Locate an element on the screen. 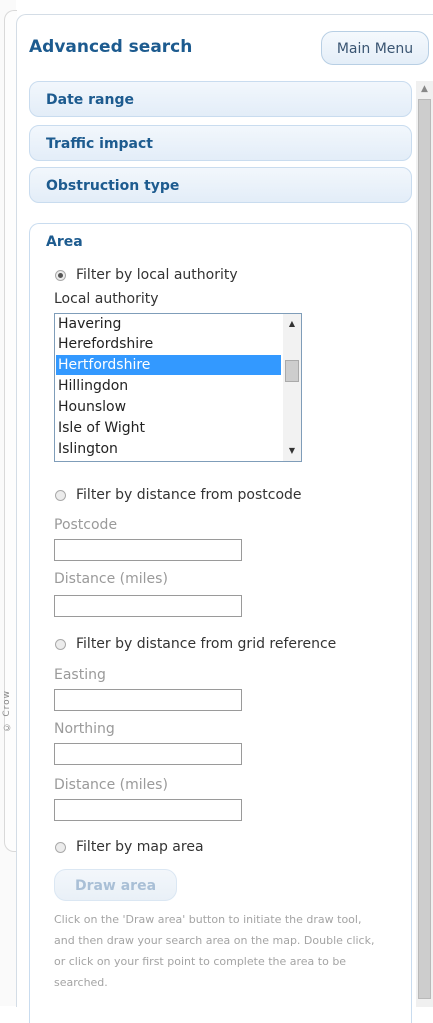 This screenshot has width=433, height=1023. postcode-distance-input is located at coordinates (148, 606).